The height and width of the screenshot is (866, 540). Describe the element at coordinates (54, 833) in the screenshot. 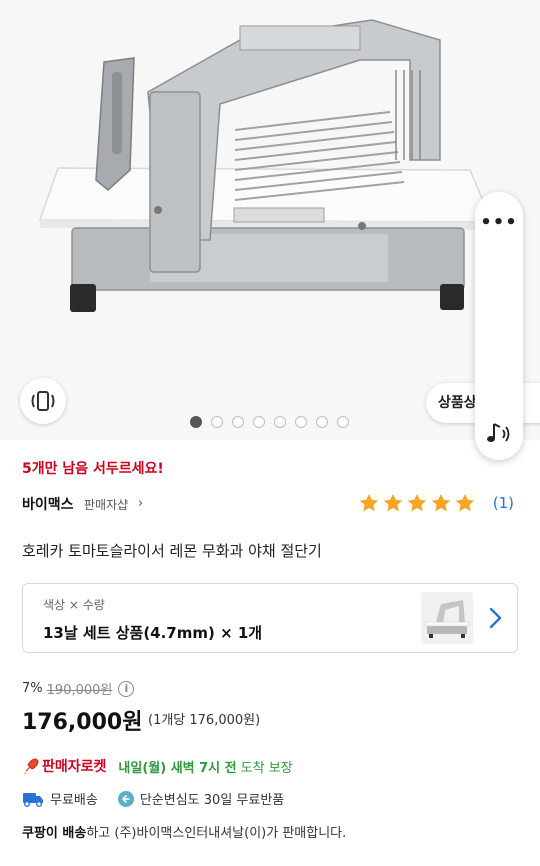

I see `fulfillment-bold: 쿠팡이 배송` at that location.